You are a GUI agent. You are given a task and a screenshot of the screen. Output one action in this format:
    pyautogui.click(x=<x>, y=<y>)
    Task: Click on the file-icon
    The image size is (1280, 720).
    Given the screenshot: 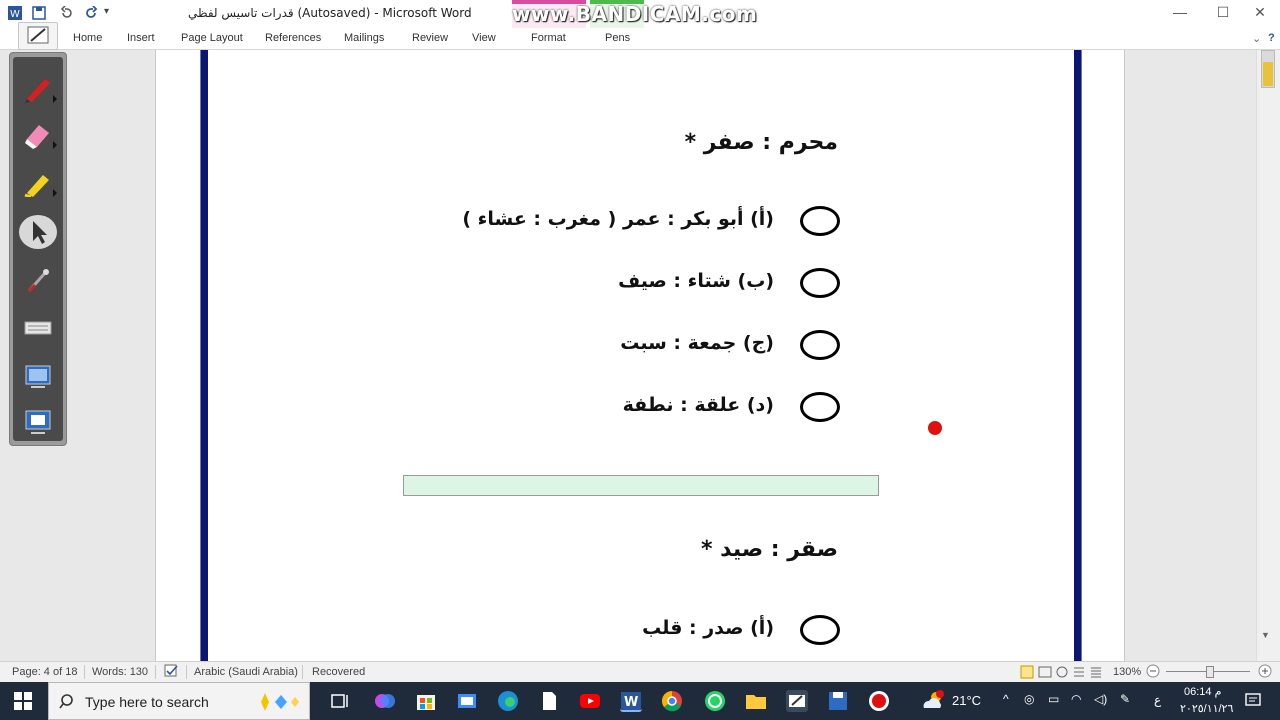 What is the action you would take?
    pyautogui.click(x=549, y=701)
    